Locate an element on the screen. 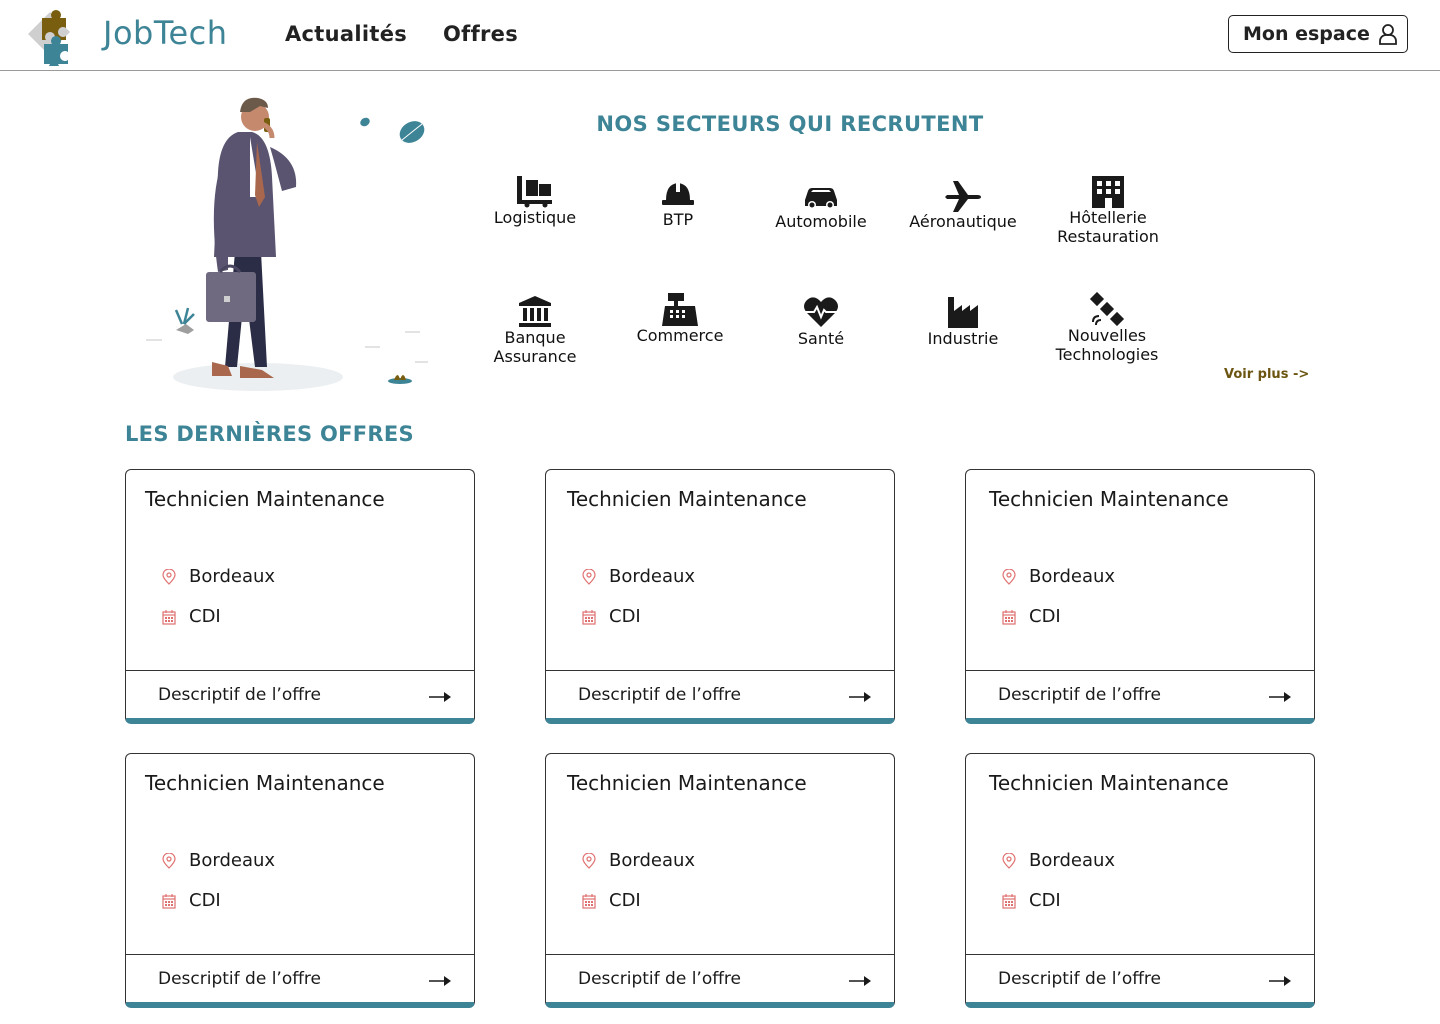 The height and width of the screenshot is (1024, 1440). businessman-illustration is located at coordinates (287, 244).